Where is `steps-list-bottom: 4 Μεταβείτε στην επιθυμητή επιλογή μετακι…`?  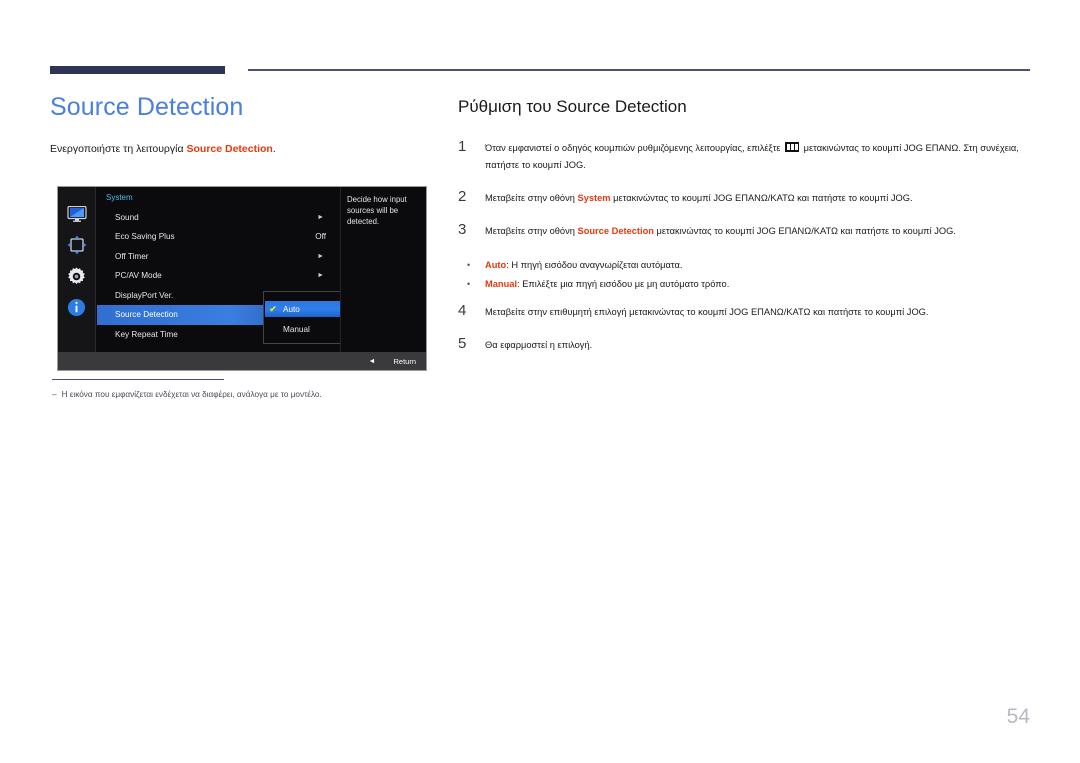
steps-list-bottom: 4 Μεταβείτε στην επιθυμητή επιλογή μετακι… is located at coordinates (744, 328).